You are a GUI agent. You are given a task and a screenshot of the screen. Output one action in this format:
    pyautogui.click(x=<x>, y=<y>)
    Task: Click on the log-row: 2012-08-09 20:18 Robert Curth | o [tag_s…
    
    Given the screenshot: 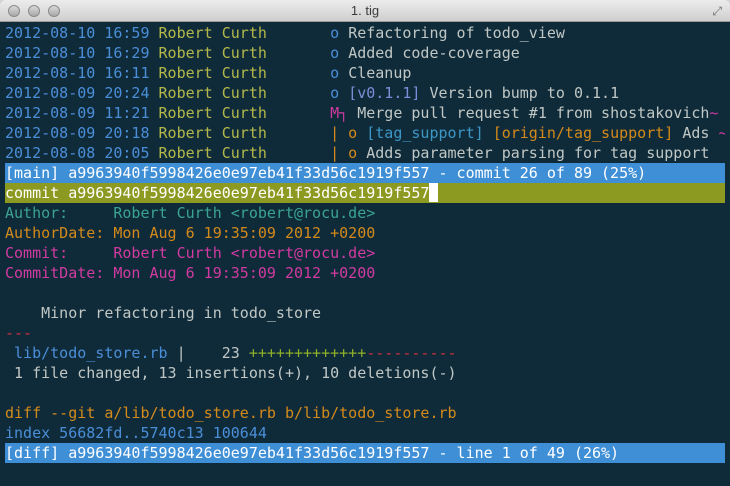 What is the action you would take?
    pyautogui.click(x=365, y=133)
    